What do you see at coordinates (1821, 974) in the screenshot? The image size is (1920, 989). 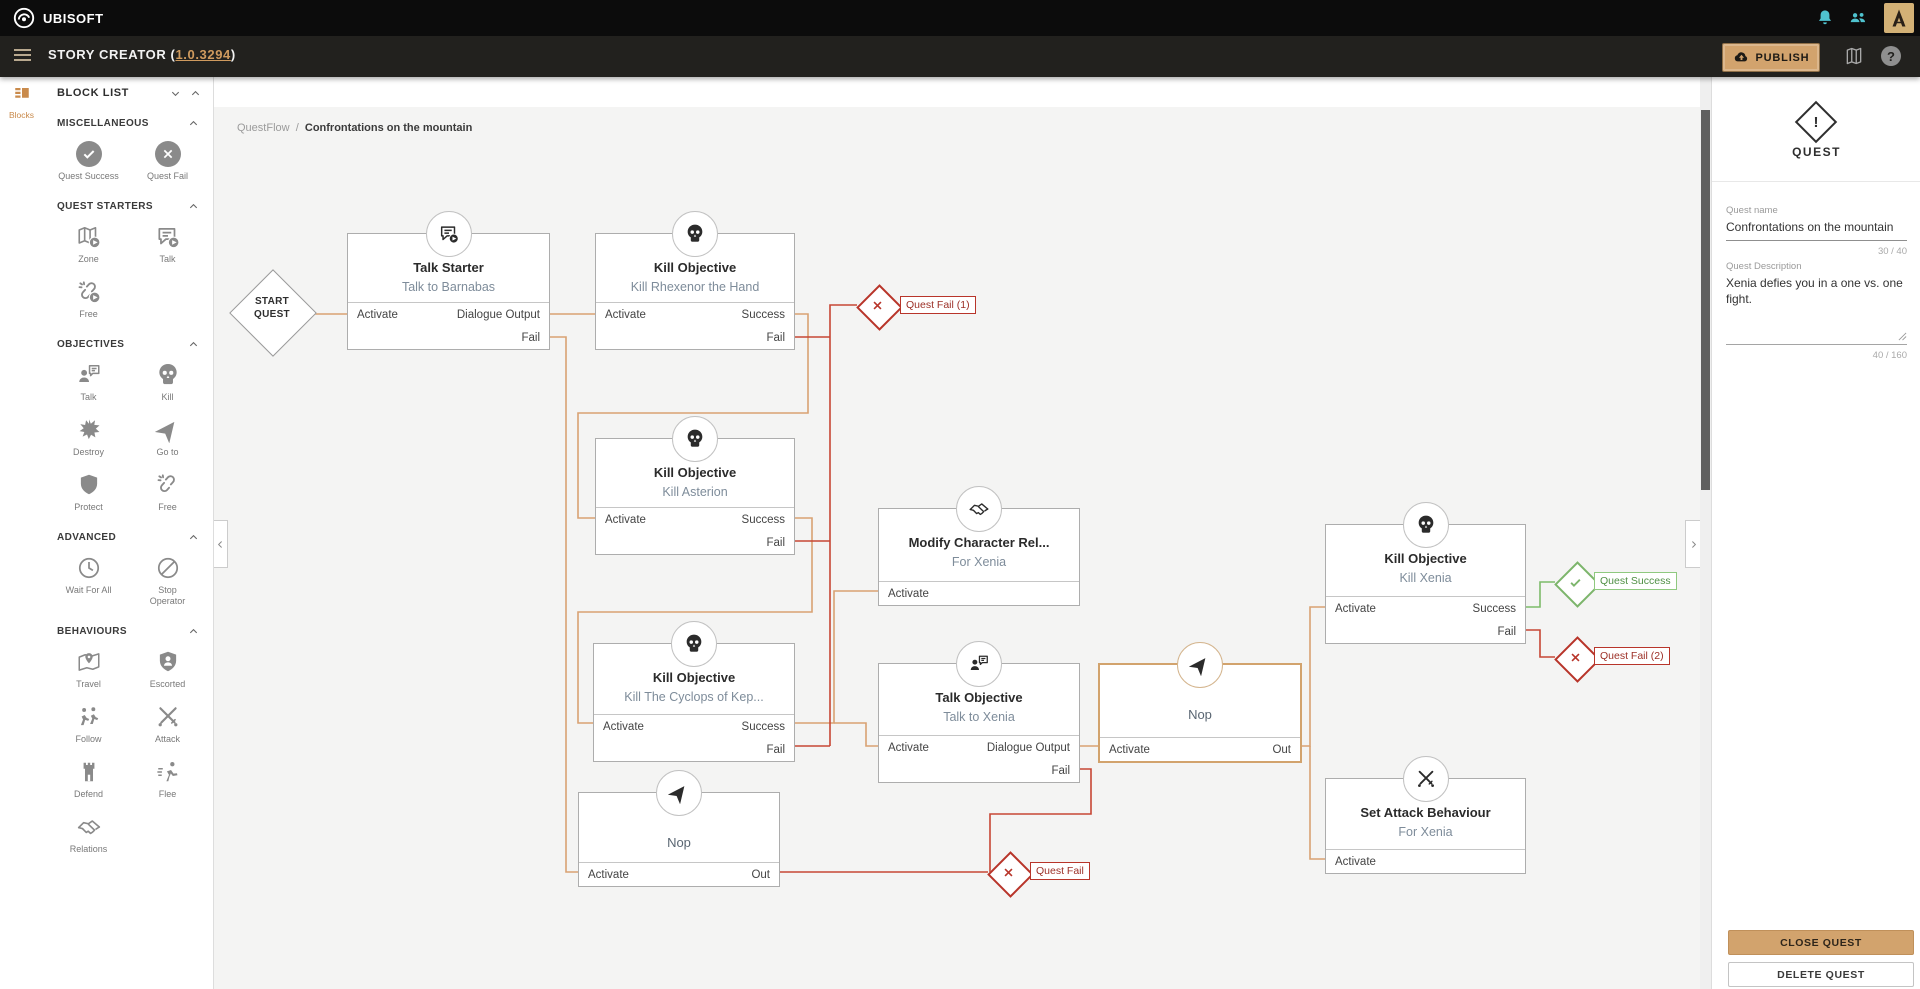 I see `delete-quest-button: DELETE QUEST` at bounding box center [1821, 974].